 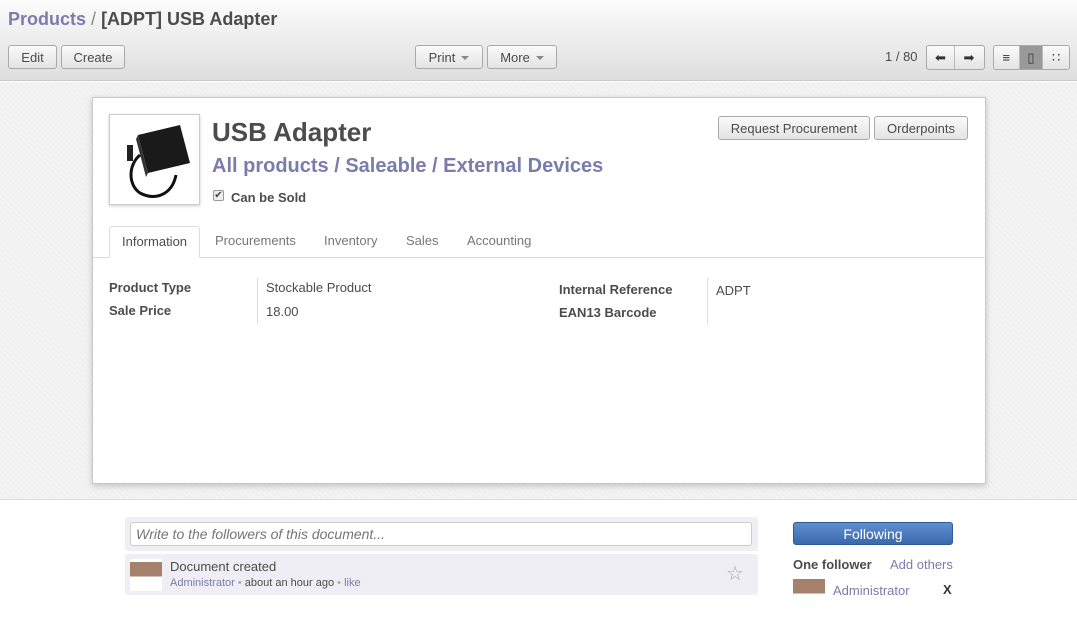 I want to click on product-image, so click(x=154, y=159).